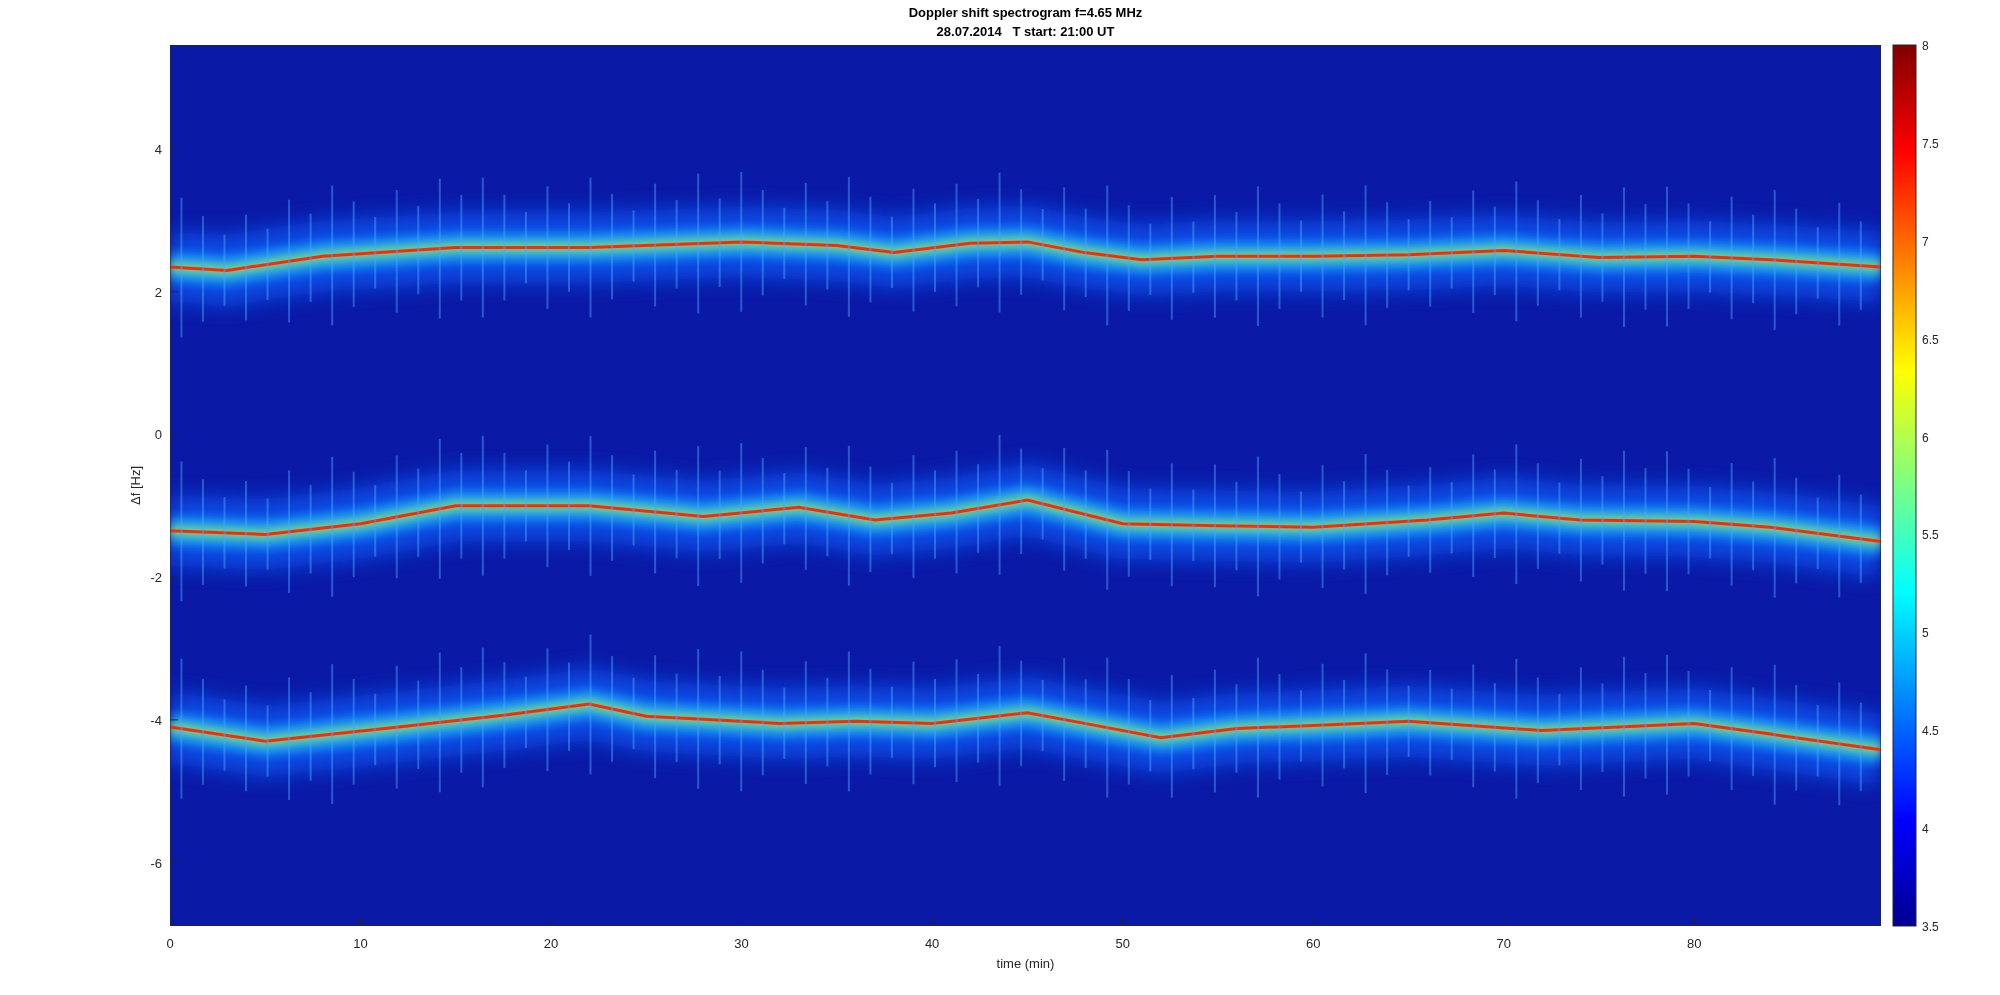  What do you see at coordinates (1025, 31) in the screenshot?
I see `plot-subtitle: 28.07.2014 T start: 21:00 UT` at bounding box center [1025, 31].